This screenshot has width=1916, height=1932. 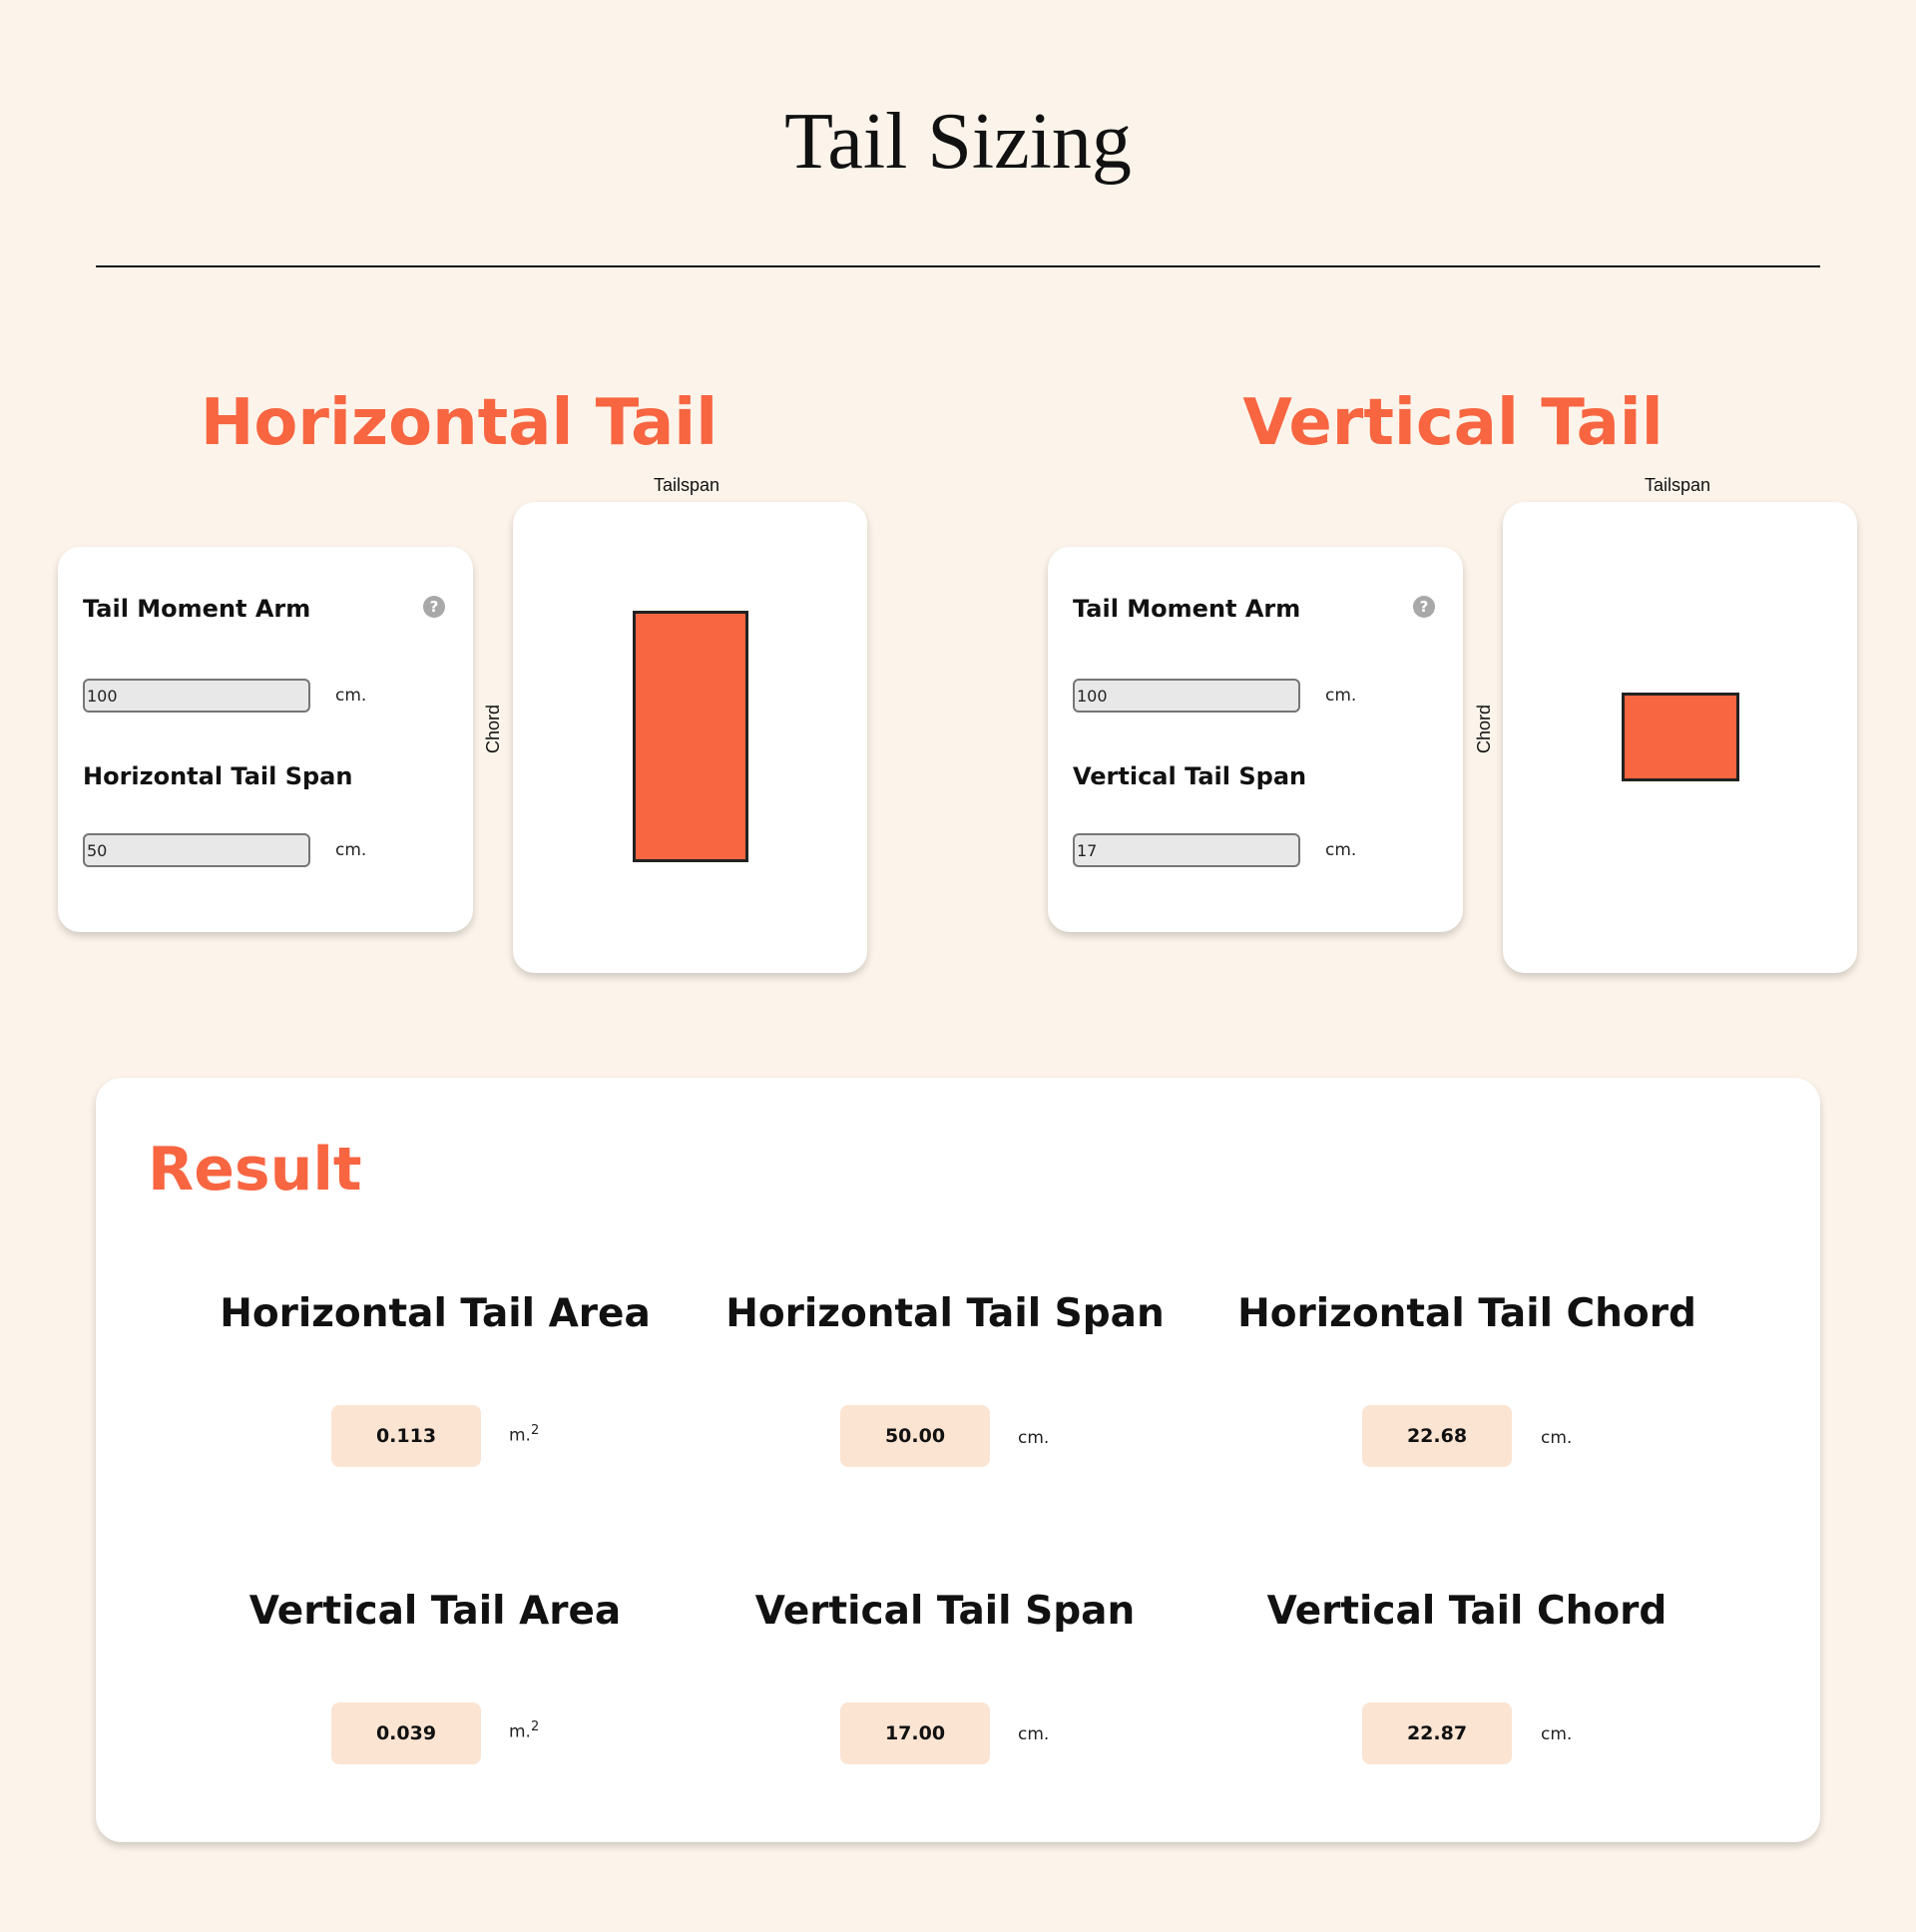 What do you see at coordinates (945, 1611) in the screenshot?
I see `result-label-vertical-tail-span: Vertical Tail Span` at bounding box center [945, 1611].